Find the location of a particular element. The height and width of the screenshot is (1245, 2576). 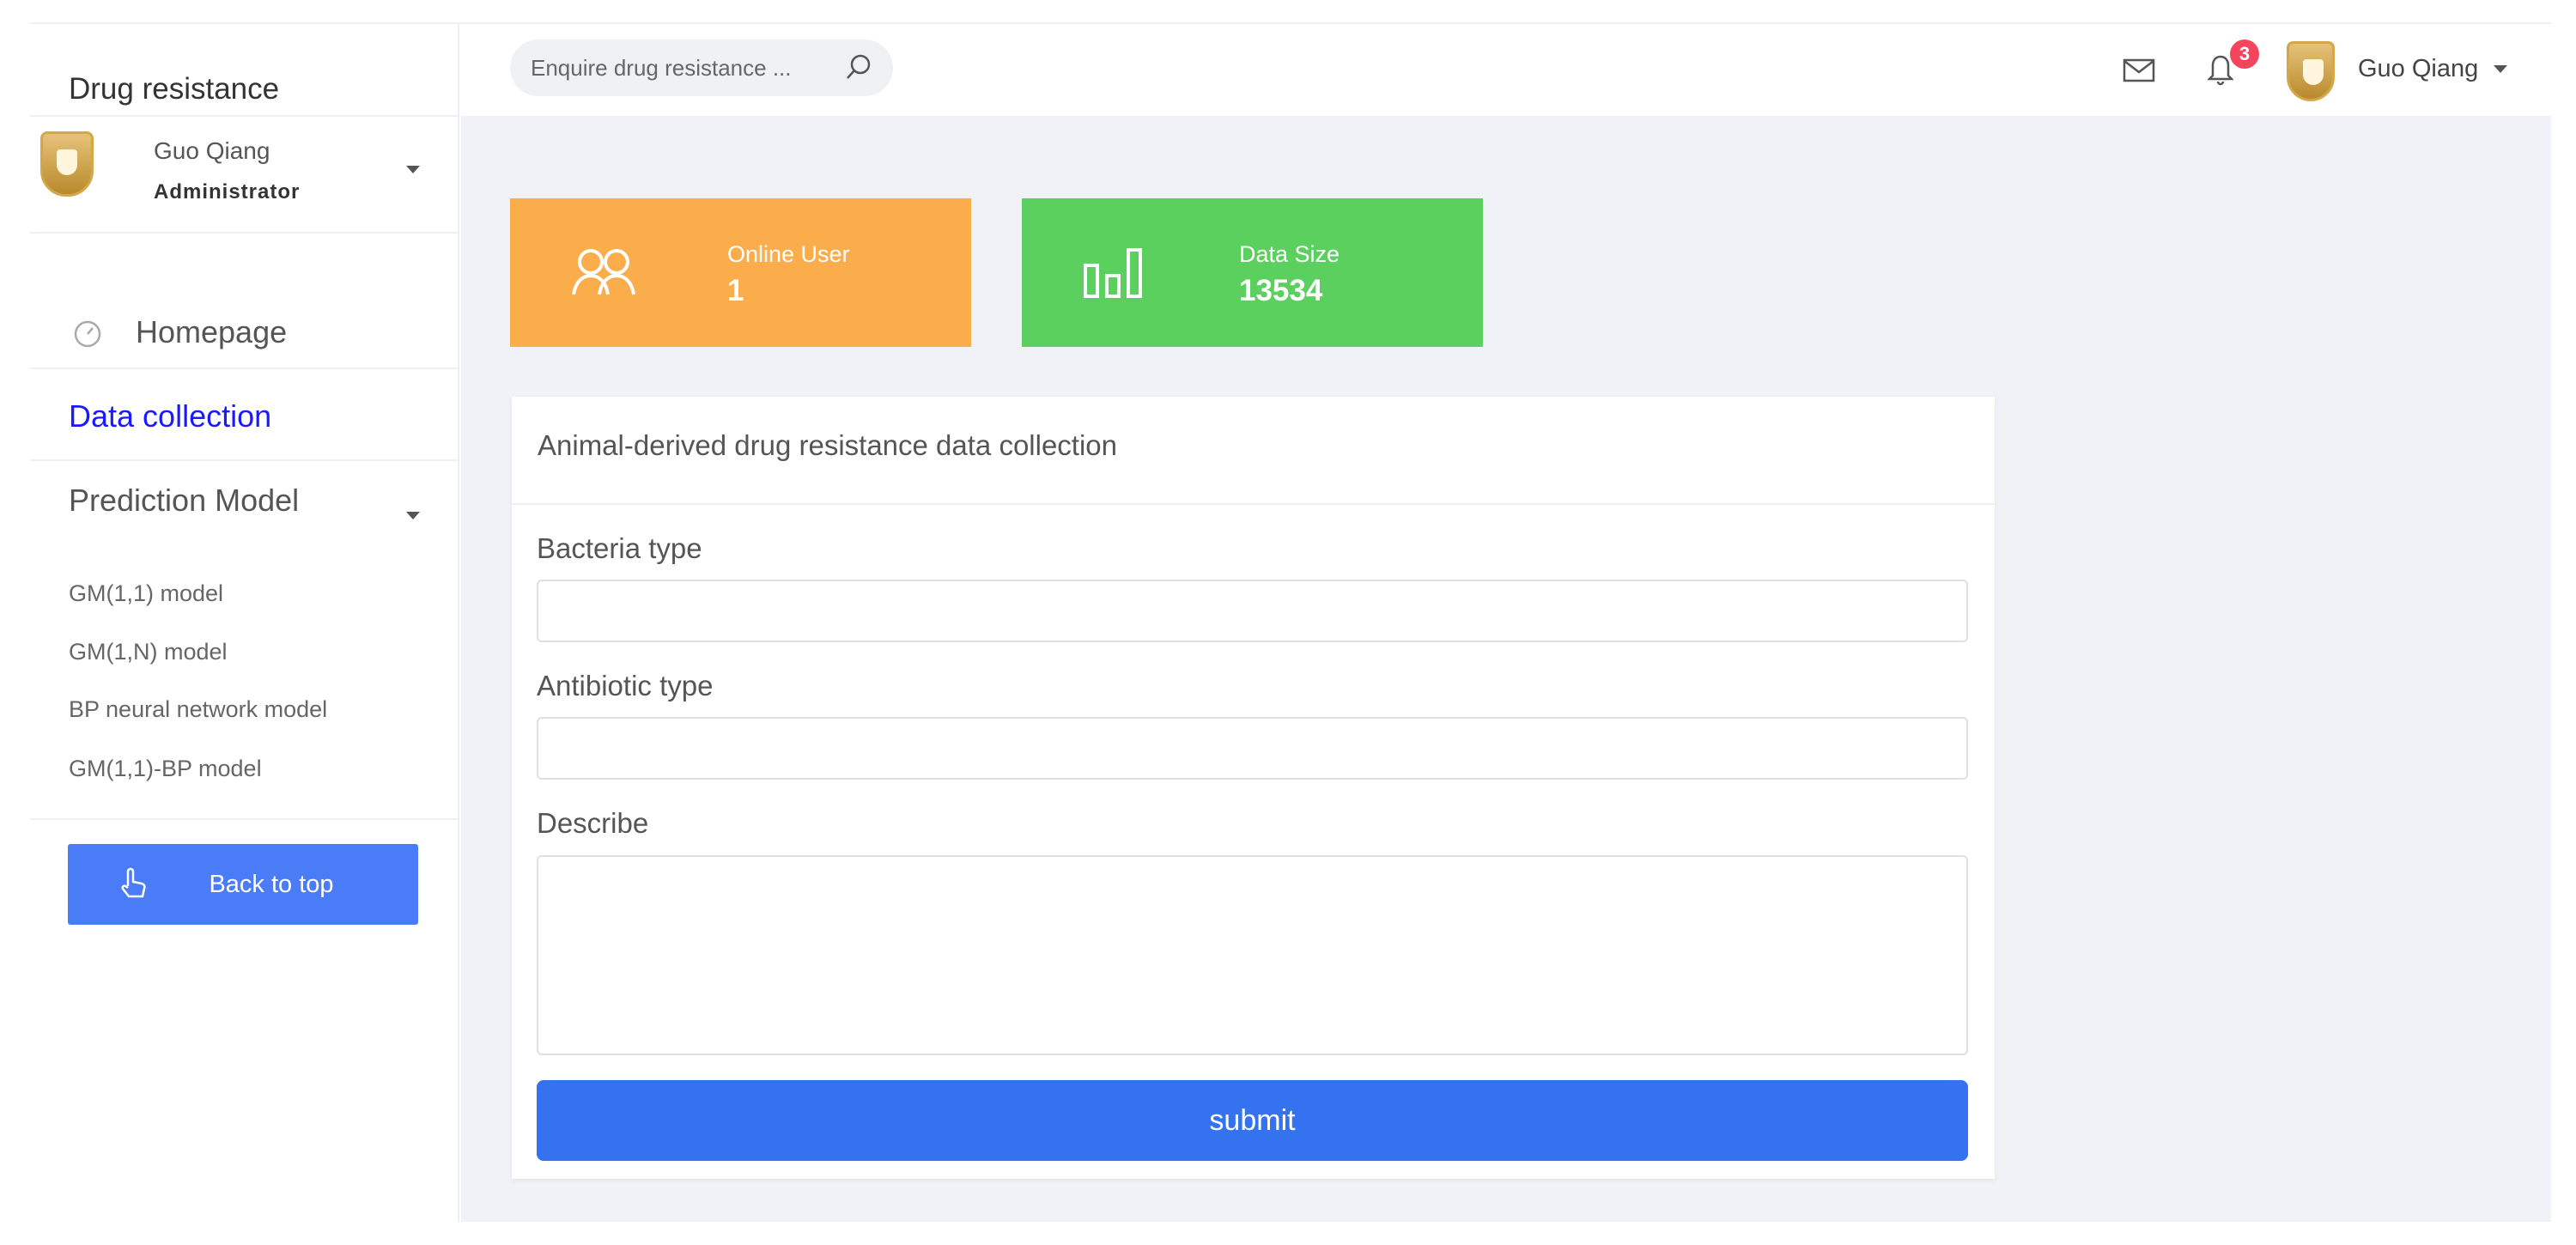

hand-pointer-icon is located at coordinates (134, 883).